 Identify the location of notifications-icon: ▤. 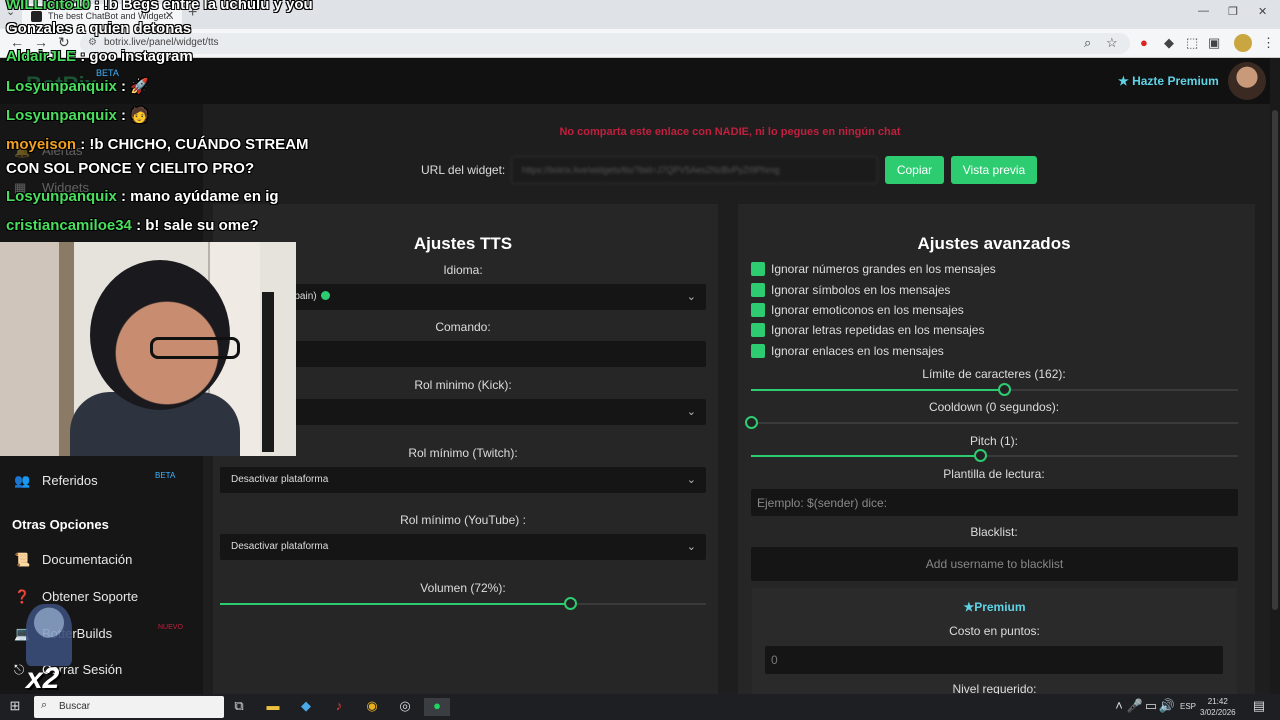
(1259, 707).